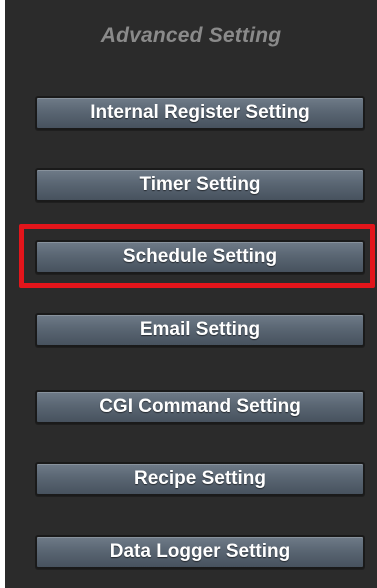 Image resolution: width=377 pixels, height=588 pixels. I want to click on schedule-setting-button: Schedule Setting, so click(200, 257).